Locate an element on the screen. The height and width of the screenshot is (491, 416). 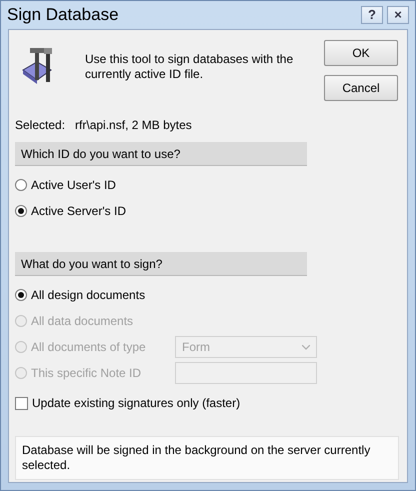
checkbox is located at coordinates (21, 403).